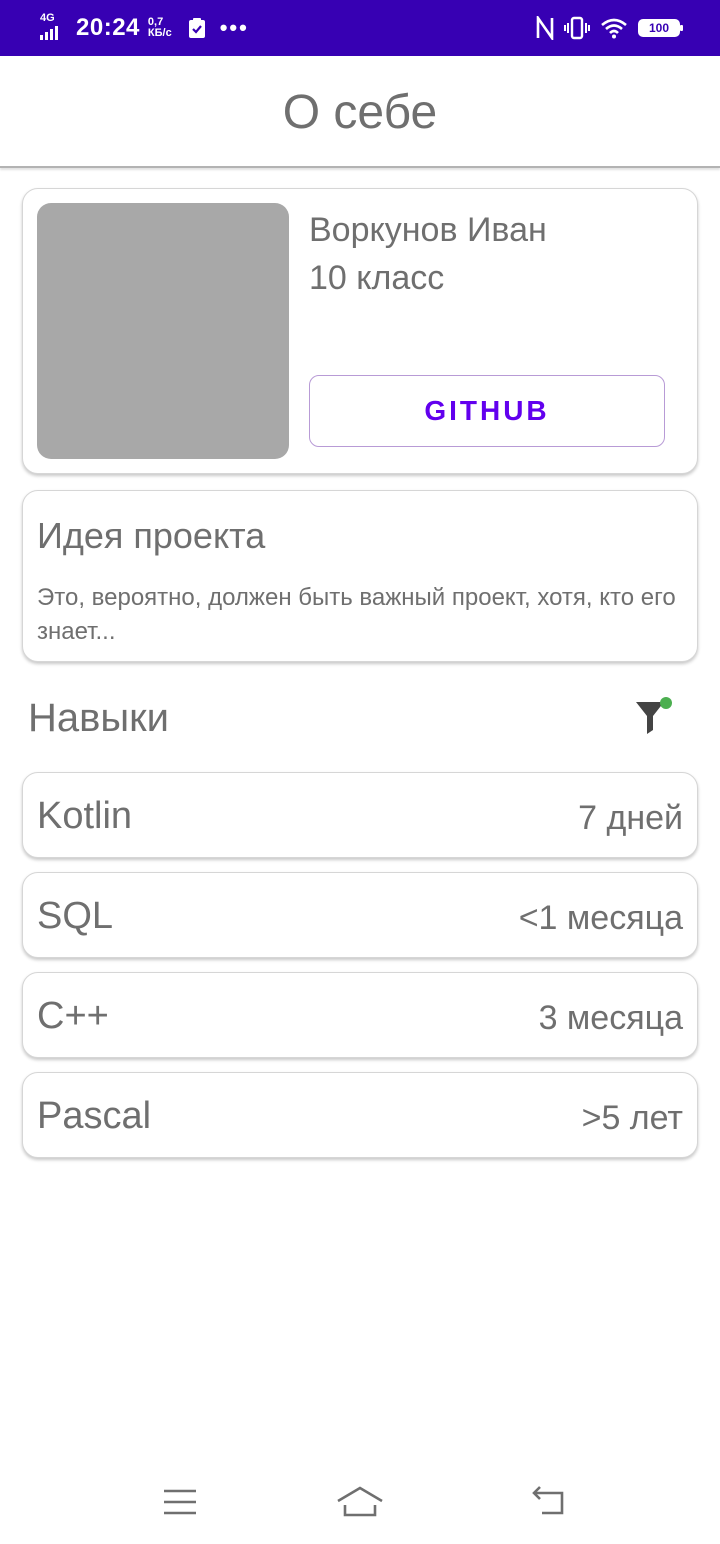 This screenshot has height=1544, width=720. What do you see at coordinates (577, 28) in the screenshot?
I see `vibrate-icon` at bounding box center [577, 28].